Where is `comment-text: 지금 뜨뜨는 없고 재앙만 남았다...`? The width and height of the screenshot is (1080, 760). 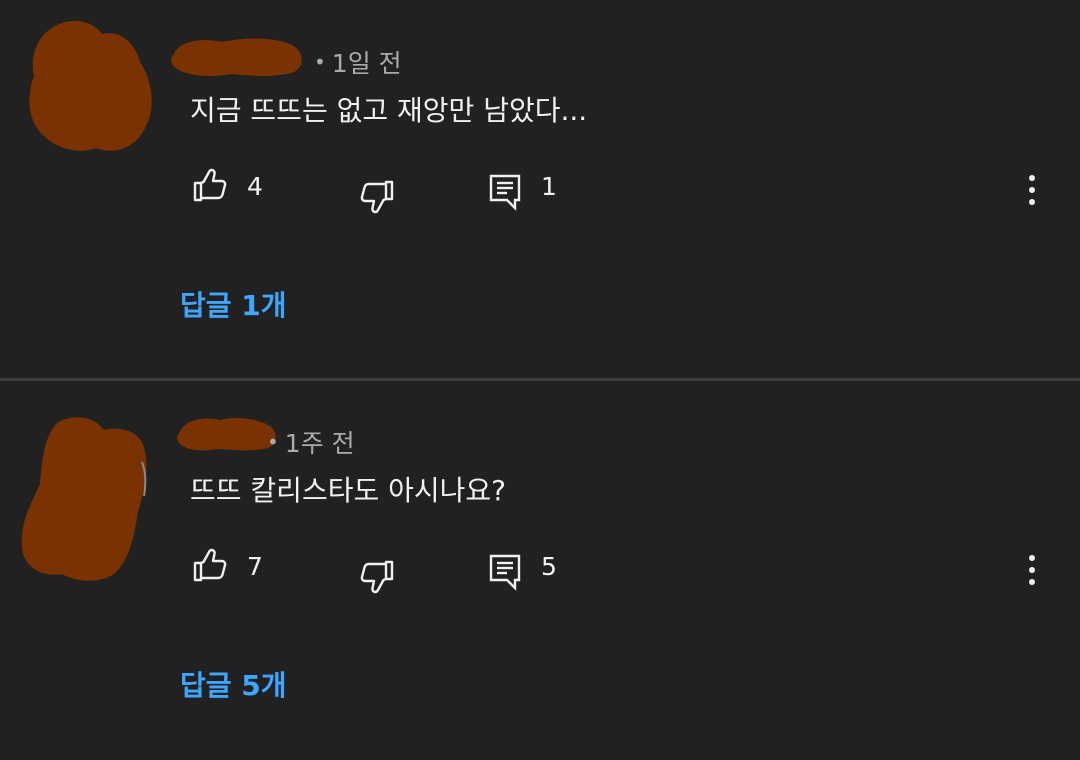
comment-text: 지금 뜨뜨는 없고 재앙만 남았다... is located at coordinates (389, 110).